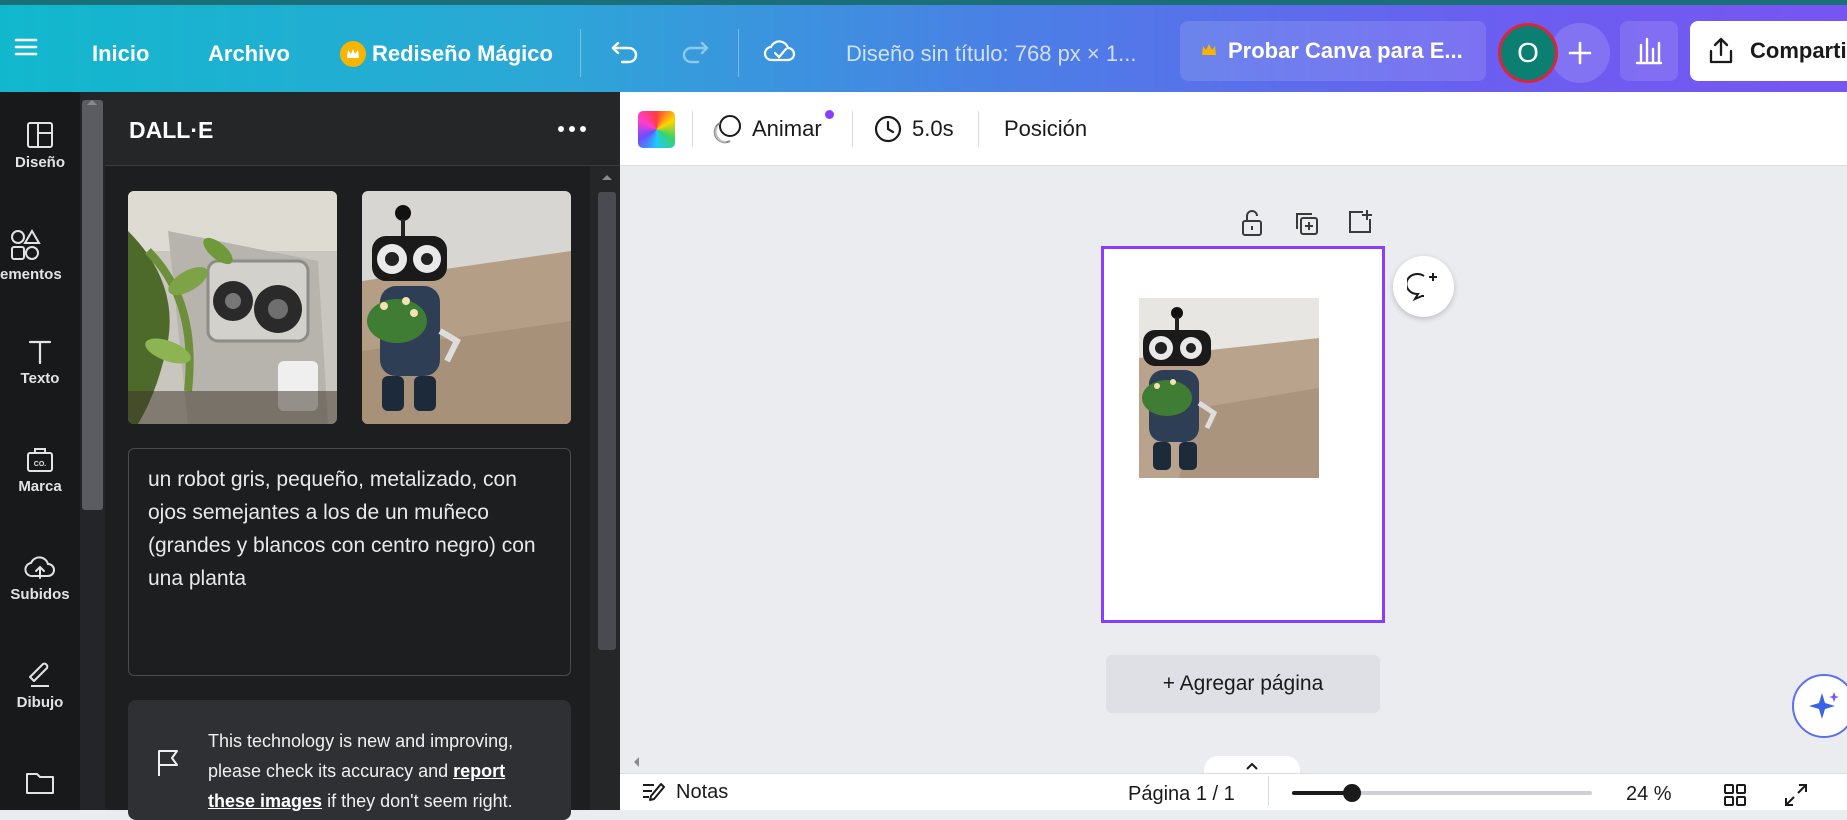  Describe the element at coordinates (727, 129) in the screenshot. I see `animate-icon` at that location.